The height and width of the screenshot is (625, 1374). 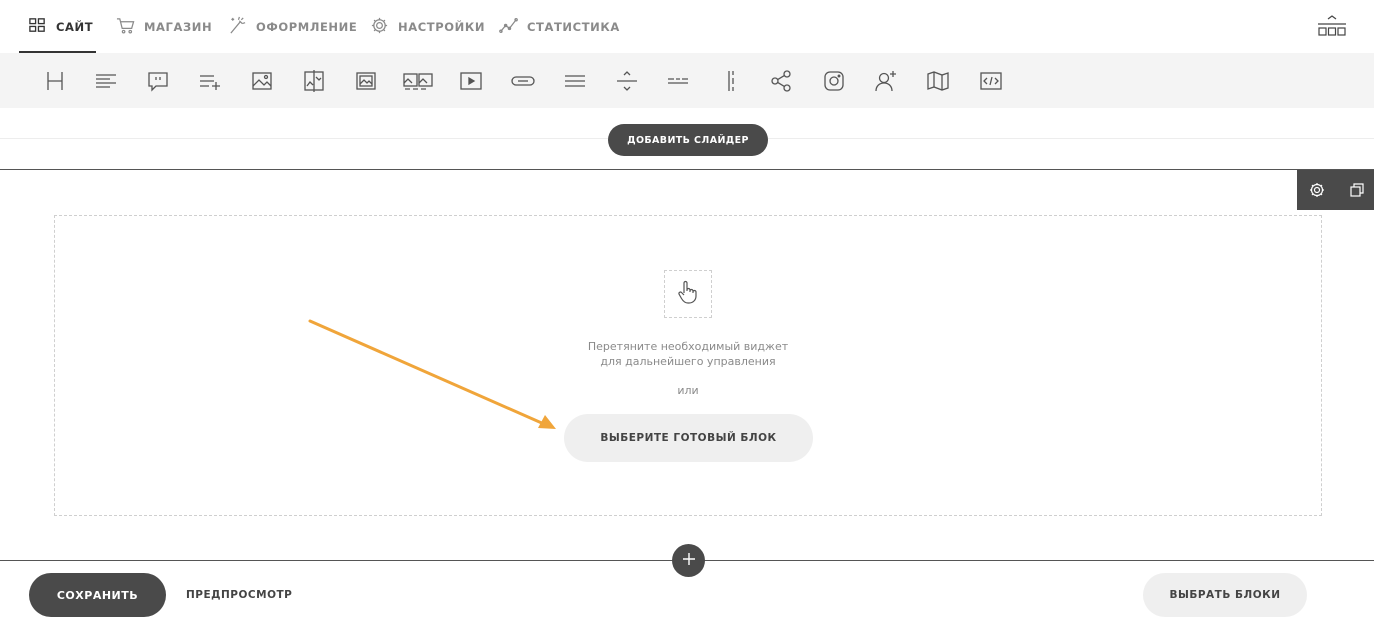 What do you see at coordinates (1335, 190) in the screenshot?
I see `block-controls` at bounding box center [1335, 190].